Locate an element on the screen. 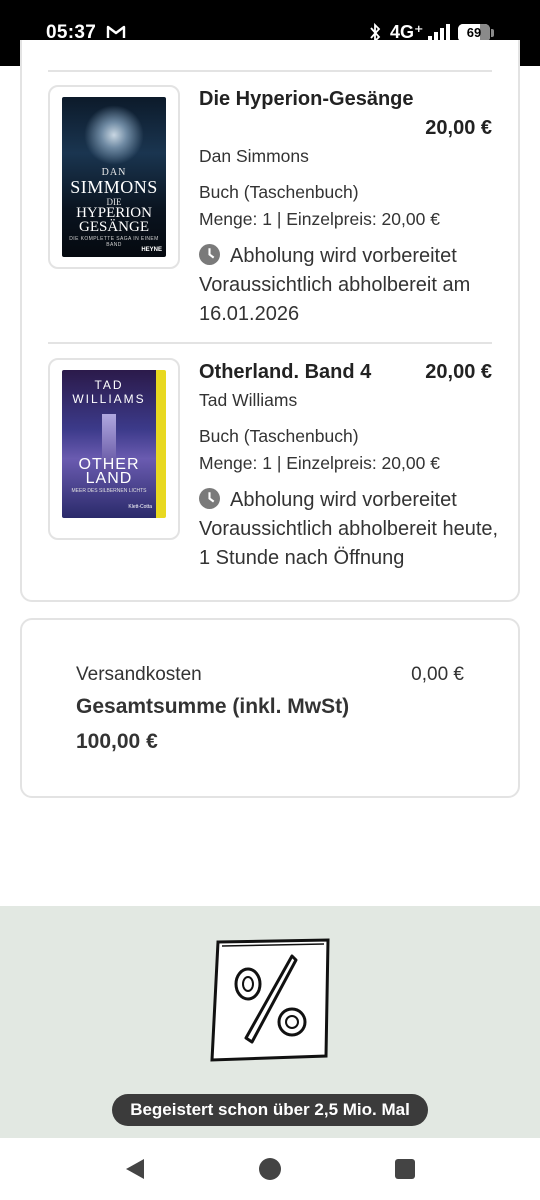 The height and width of the screenshot is (1200, 540). item-author: Dan Simmons is located at coordinates (254, 156).